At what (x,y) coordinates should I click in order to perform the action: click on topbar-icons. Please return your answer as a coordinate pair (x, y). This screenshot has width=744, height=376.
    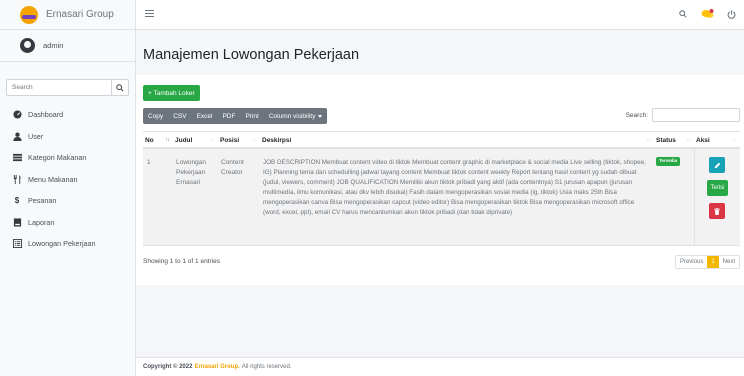
    Looking at the image, I should click on (707, 14).